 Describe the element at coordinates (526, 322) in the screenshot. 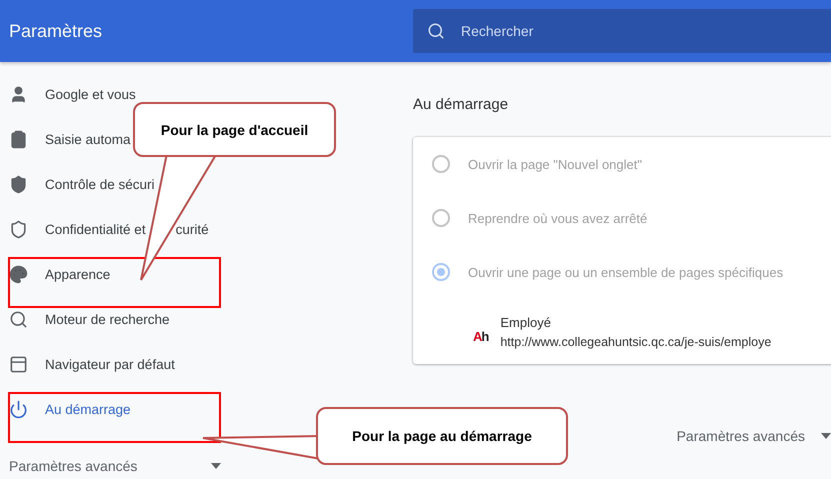

I see `page-title: Employé` at that location.